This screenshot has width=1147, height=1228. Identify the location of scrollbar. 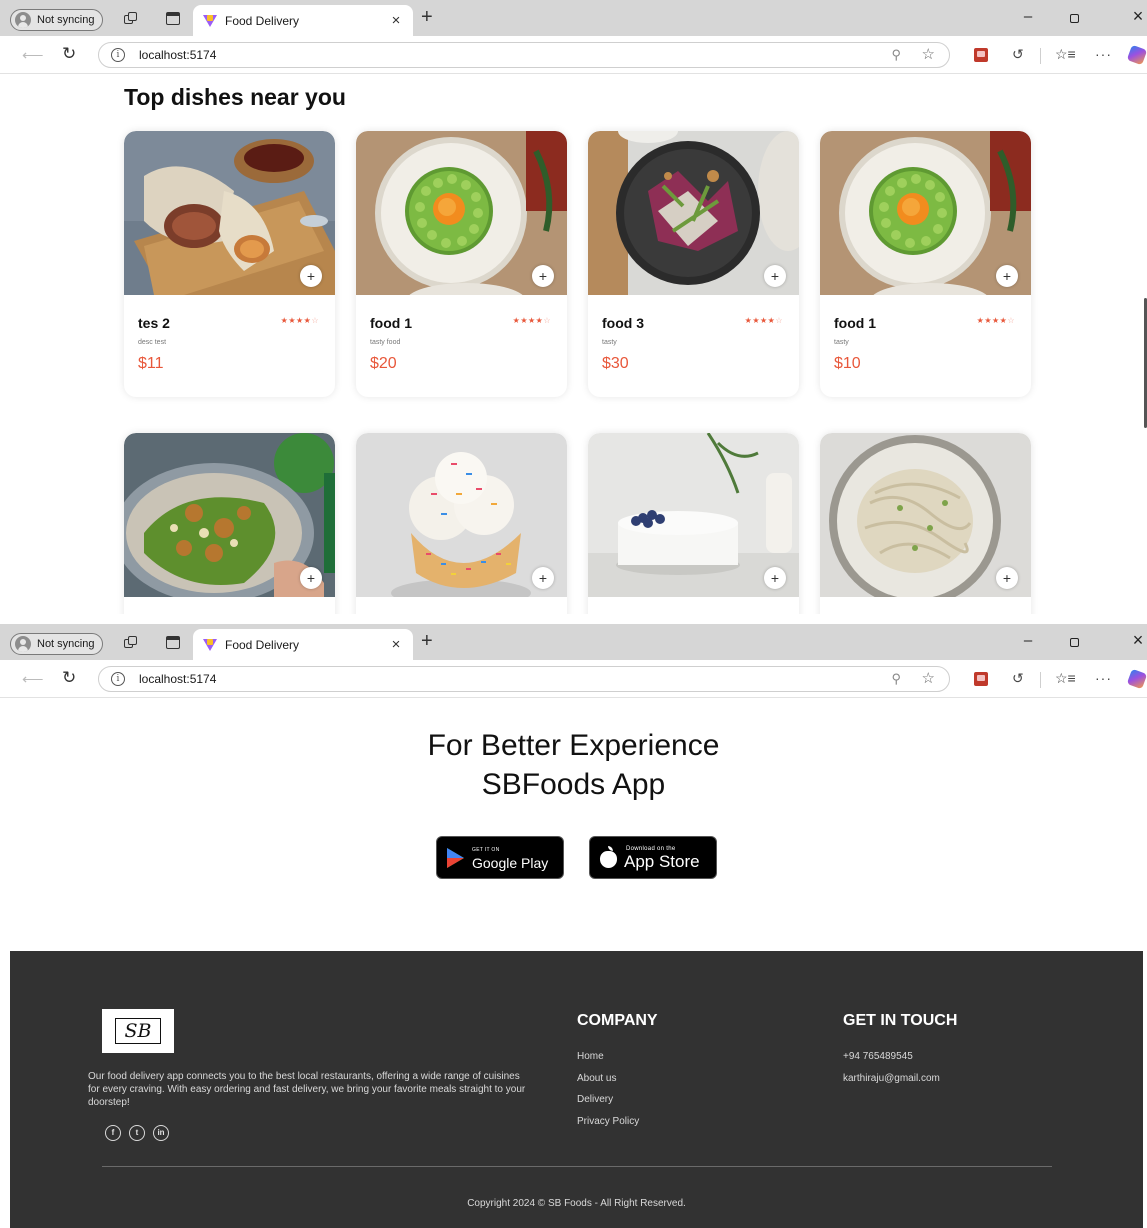
(1145, 344).